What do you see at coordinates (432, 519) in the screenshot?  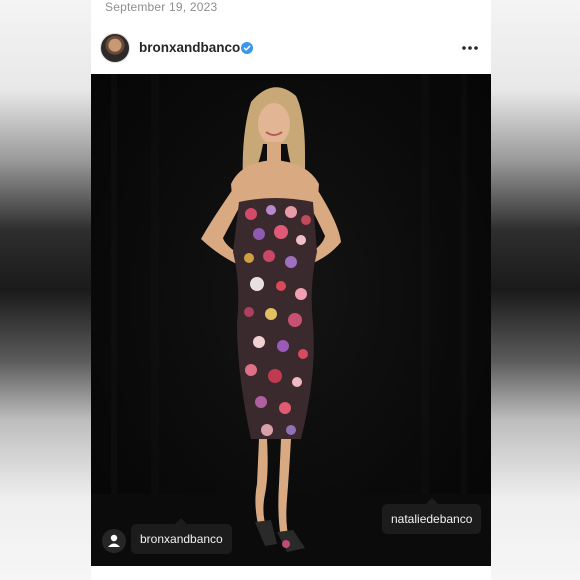 I see `tag-label-text: nataliedebanco` at bounding box center [432, 519].